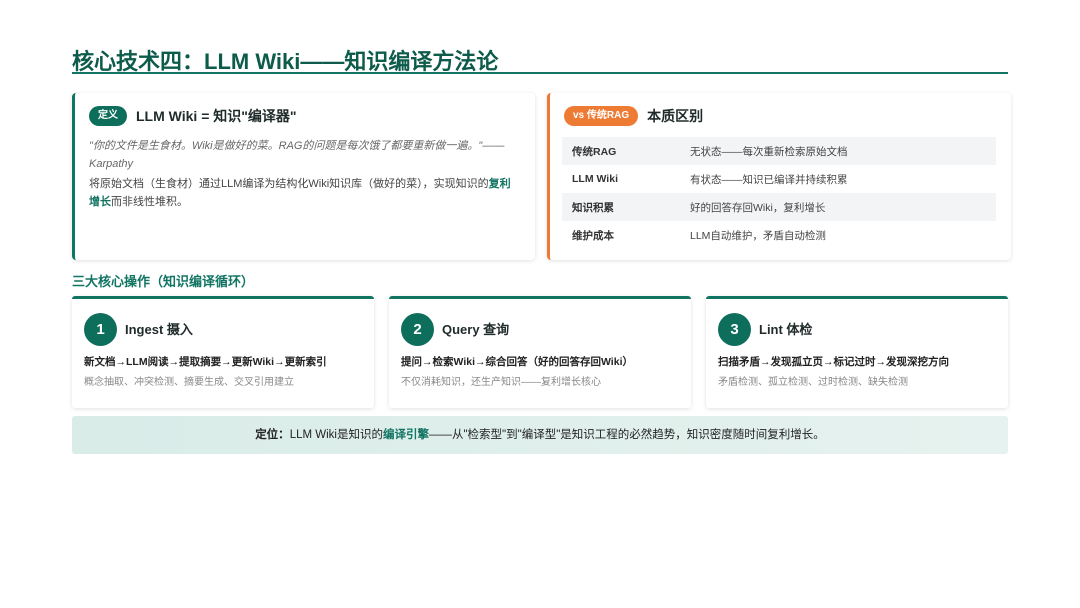  I want to click on banner-highlight: 编译引擎, so click(405, 435).